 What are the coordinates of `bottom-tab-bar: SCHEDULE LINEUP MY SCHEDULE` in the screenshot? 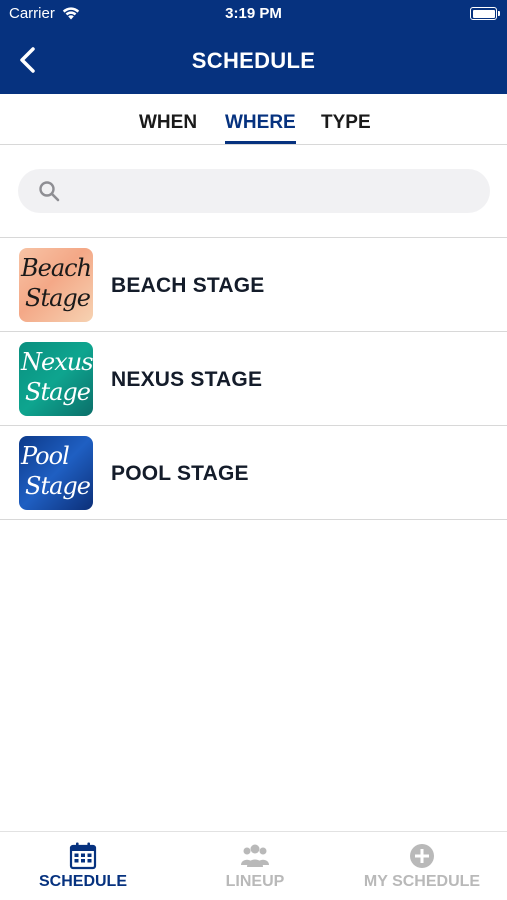 It's located at (253, 865).